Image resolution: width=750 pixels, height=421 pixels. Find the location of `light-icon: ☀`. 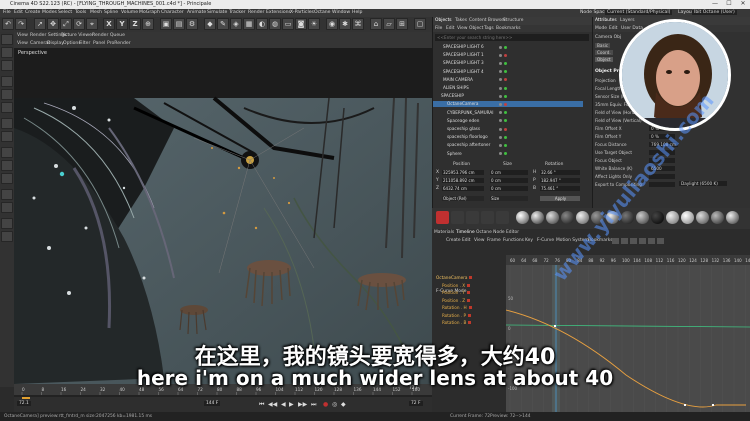

light-icon: ☀ is located at coordinates (314, 24).